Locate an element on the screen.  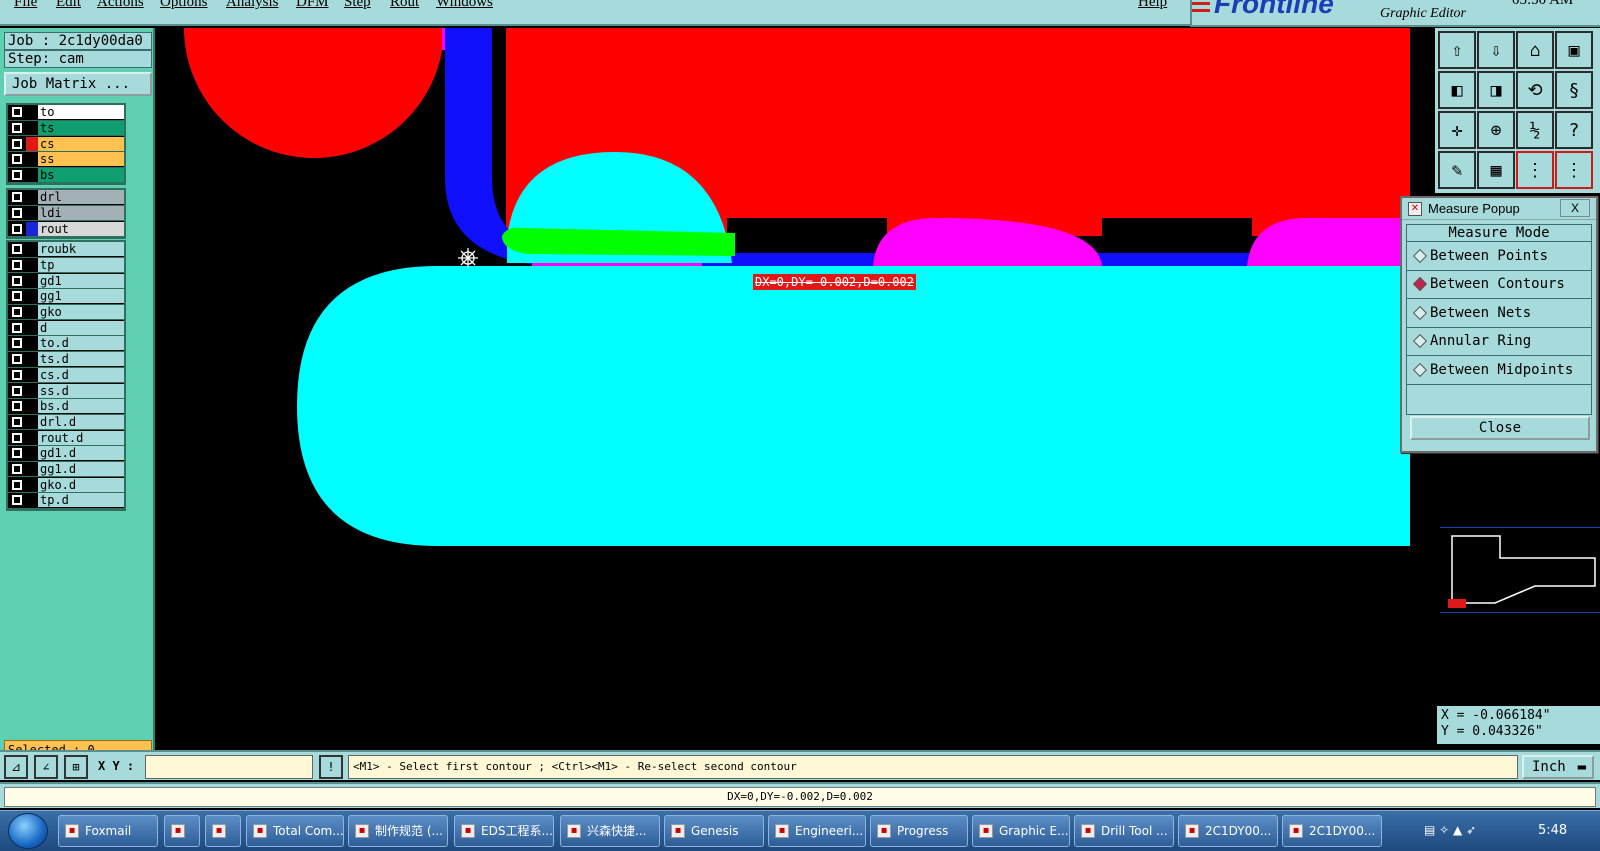
menu-rout: Rout is located at coordinates (404, 5).